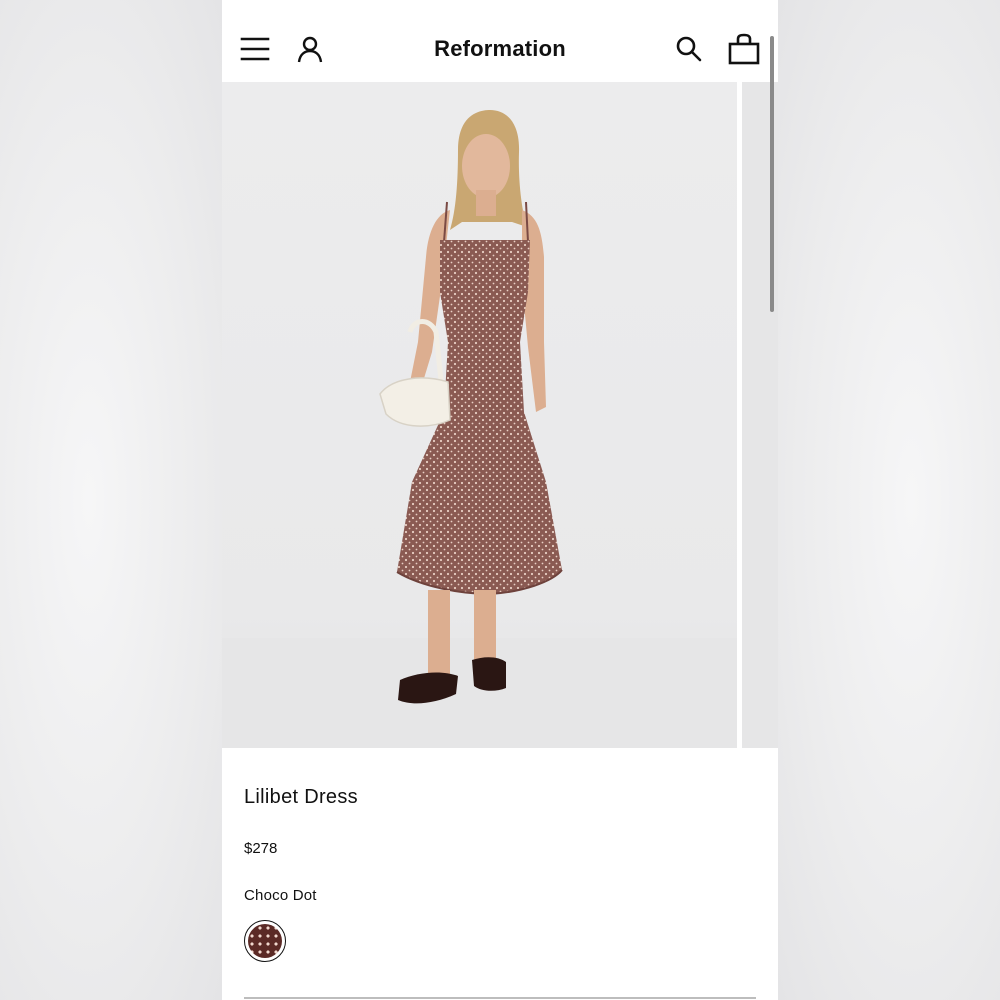  I want to click on section-divider, so click(500, 998).